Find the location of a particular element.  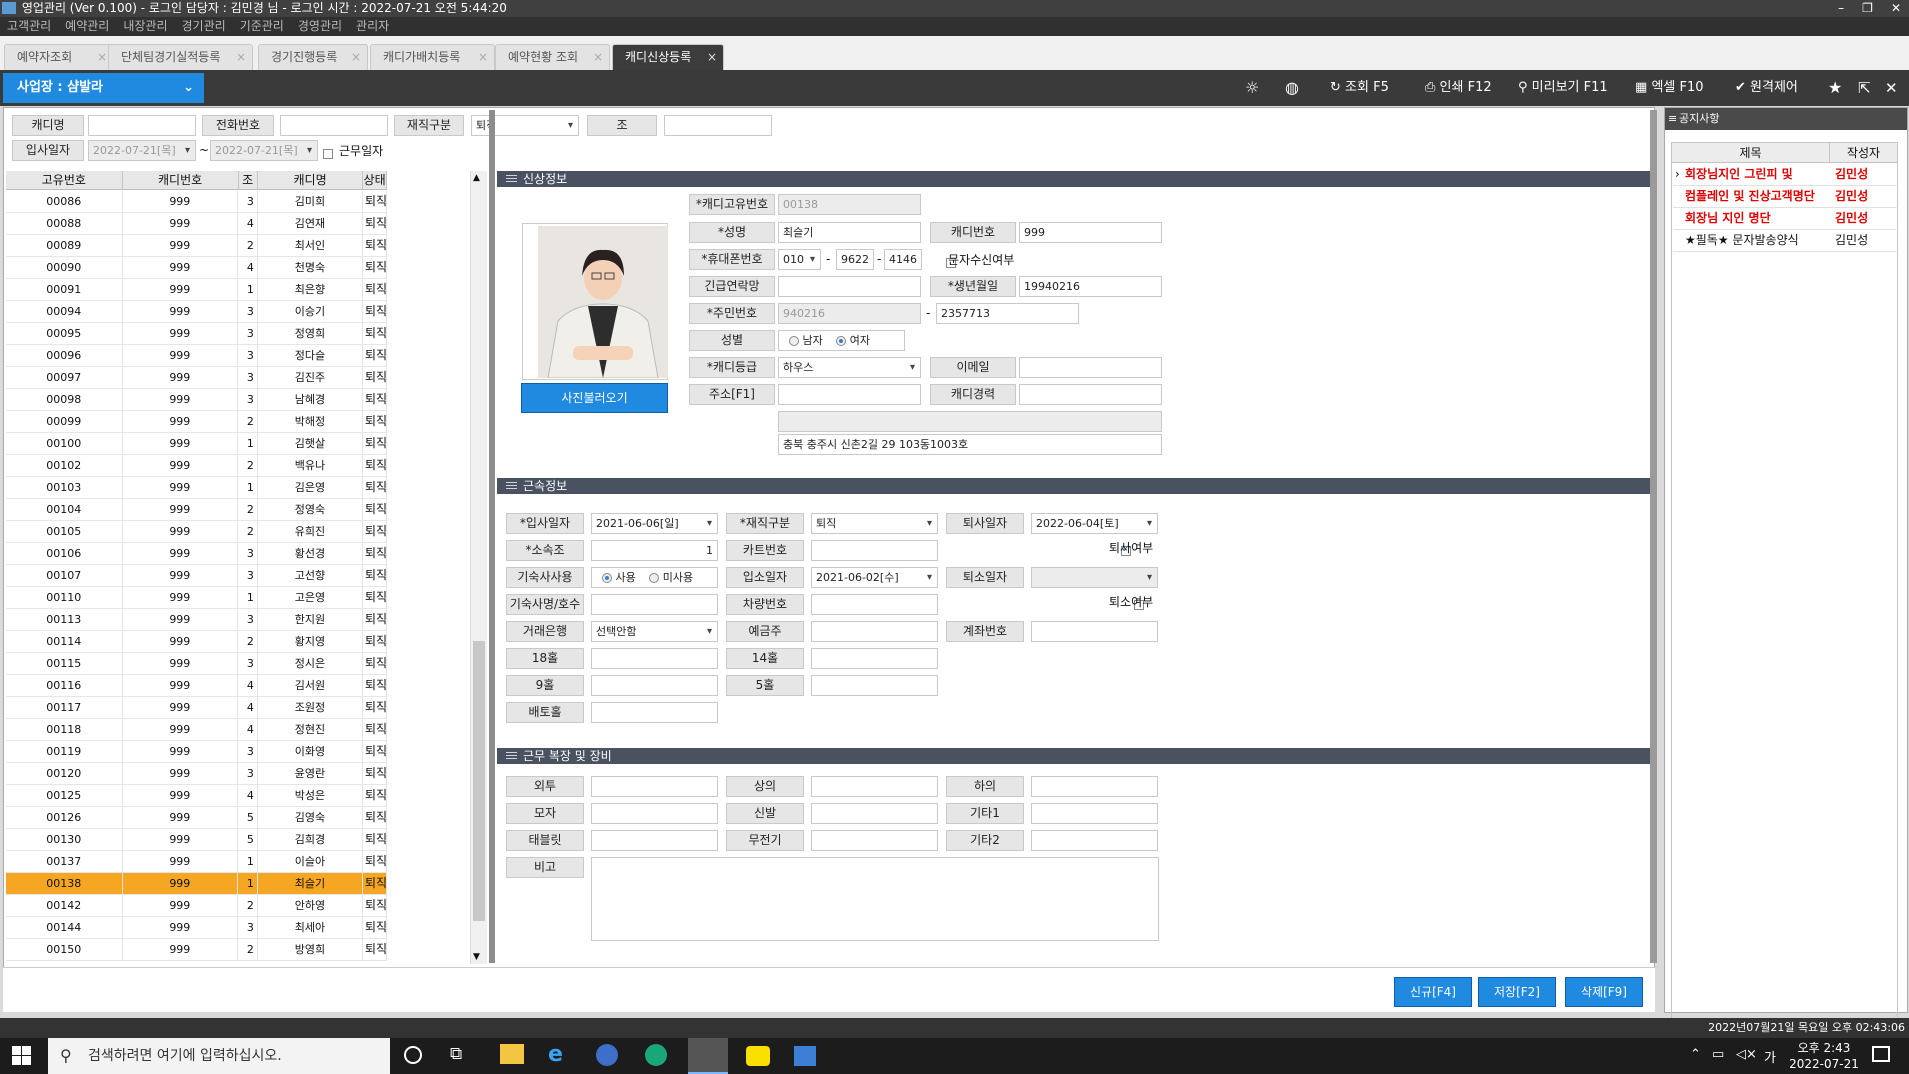

tab-reservation-search: 예약자조회 × is located at coordinates (59, 57).